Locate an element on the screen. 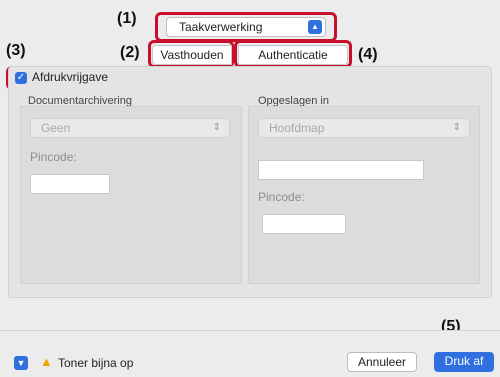  callout-1: (1) is located at coordinates (127, 18).